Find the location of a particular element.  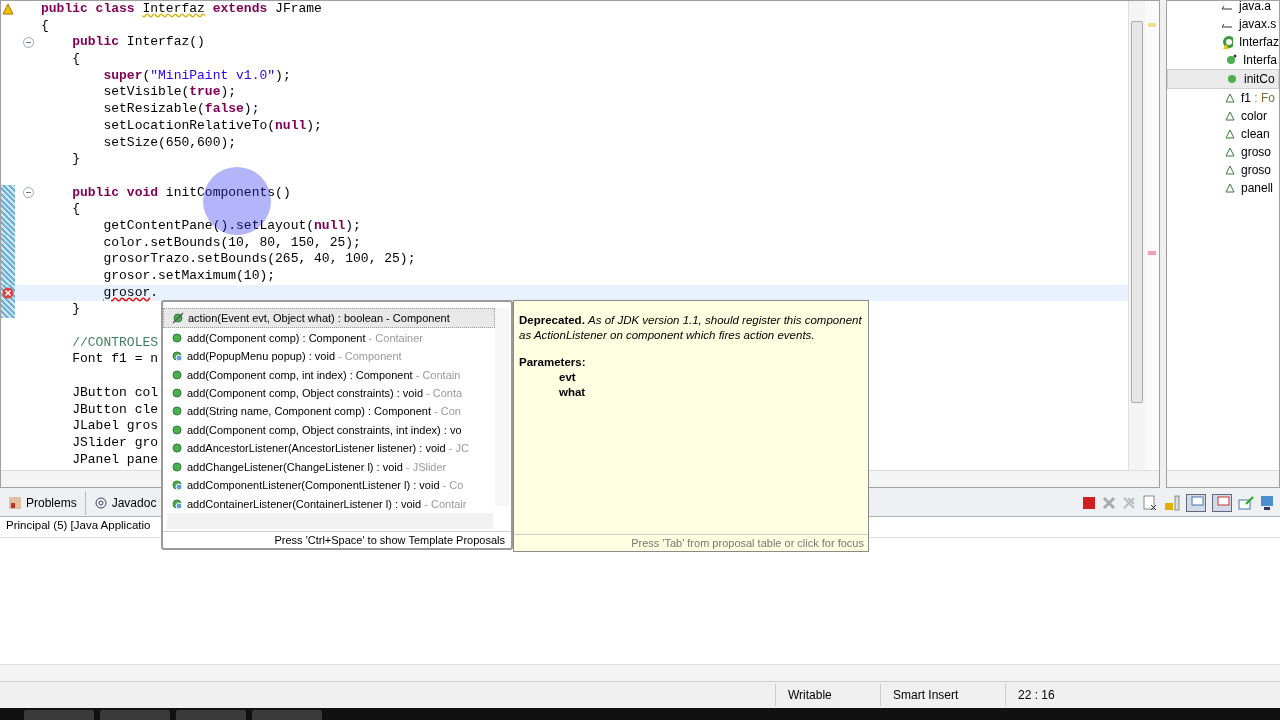

status-text: 22 : 16 is located at coordinates (1062, 695).